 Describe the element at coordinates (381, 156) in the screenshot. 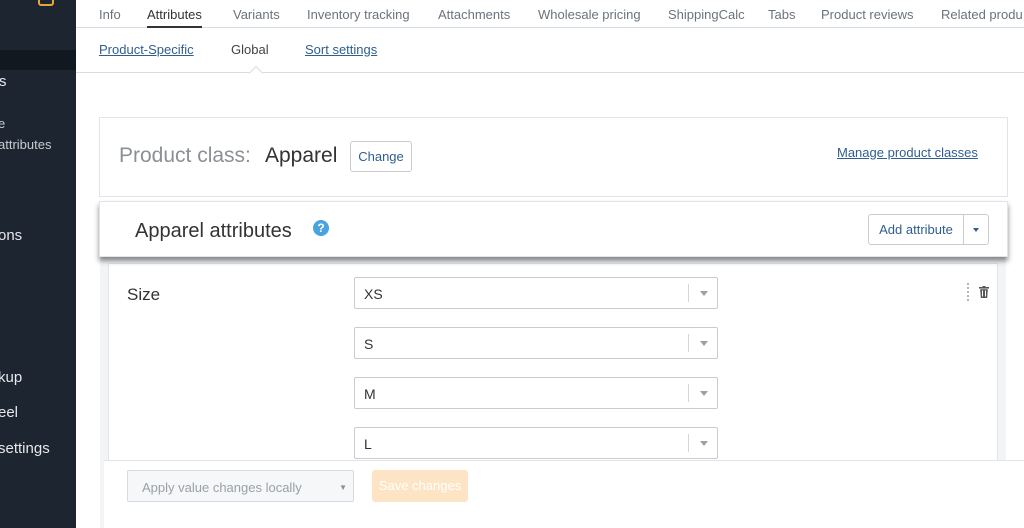

I see `change-class-button: Change` at that location.